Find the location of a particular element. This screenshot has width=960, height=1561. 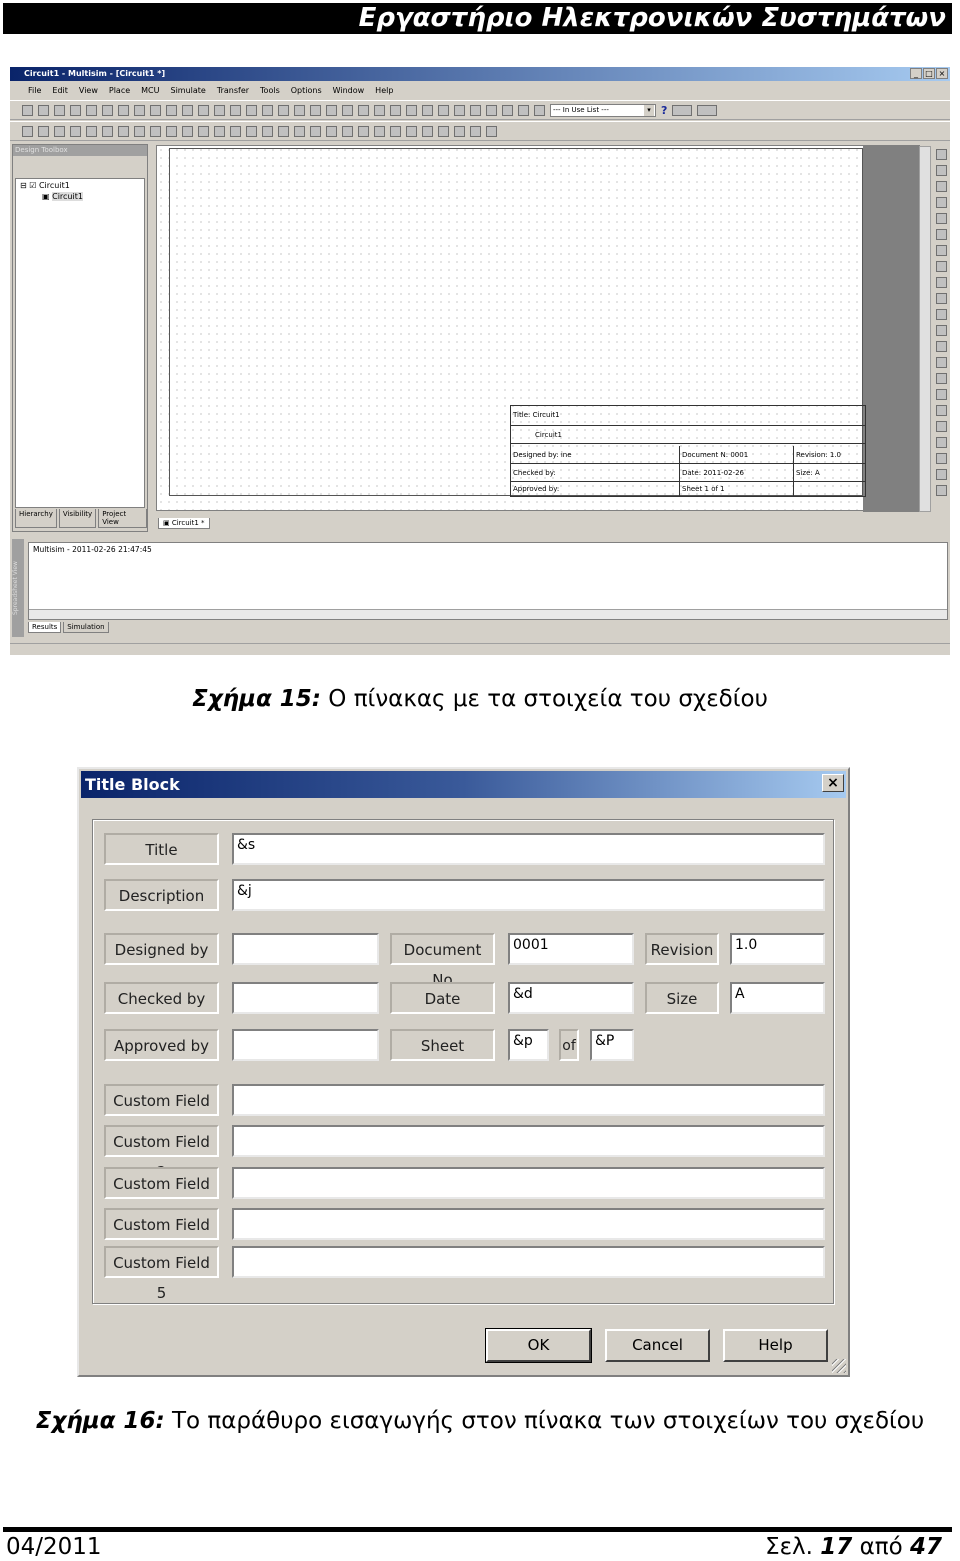

menu-file: File is located at coordinates (34, 90).